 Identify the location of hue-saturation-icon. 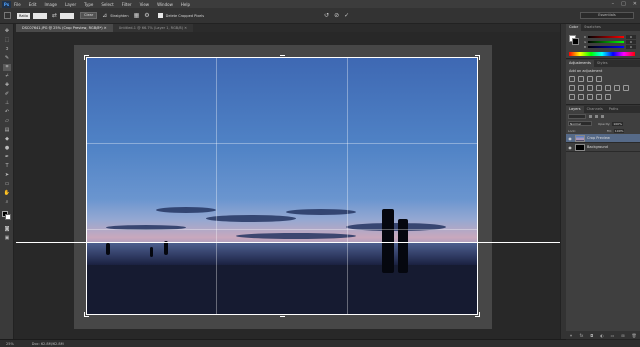
(581, 88).